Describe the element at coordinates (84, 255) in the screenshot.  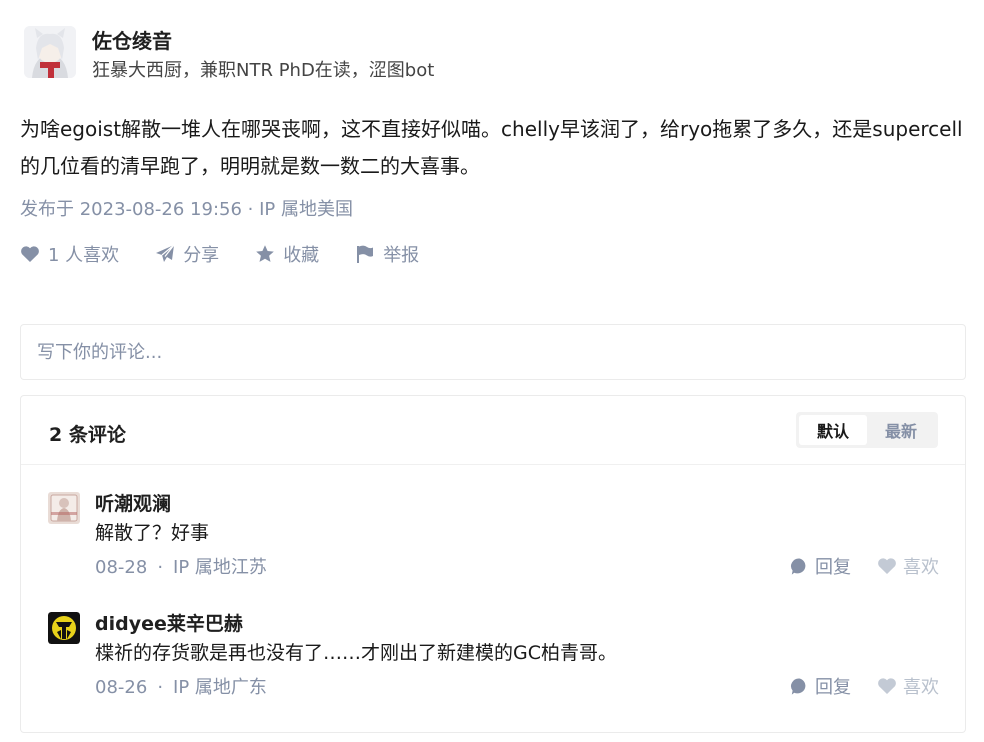
I see `like-label: 1 人喜欢` at that location.